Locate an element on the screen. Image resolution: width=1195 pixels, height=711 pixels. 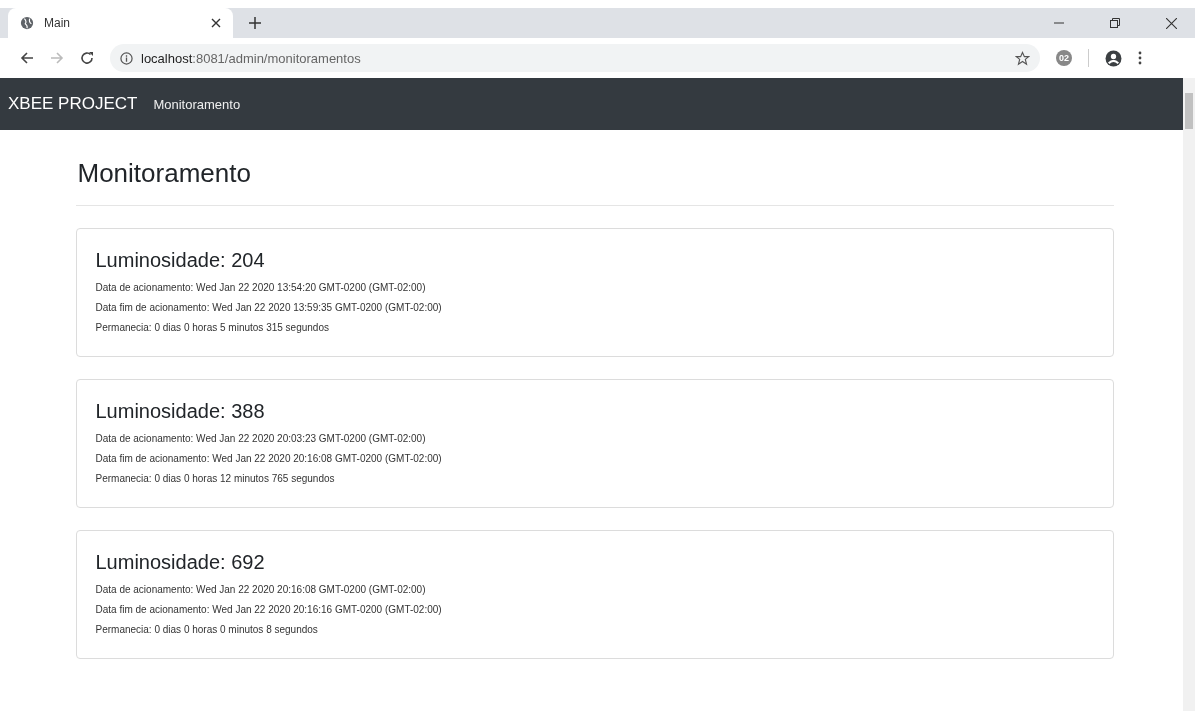
card-text: Data de acionamento: Wed Jan 22 2020 20:16:08 GMT-0200 (GMT-02:00) is located at coordinates (261, 589).